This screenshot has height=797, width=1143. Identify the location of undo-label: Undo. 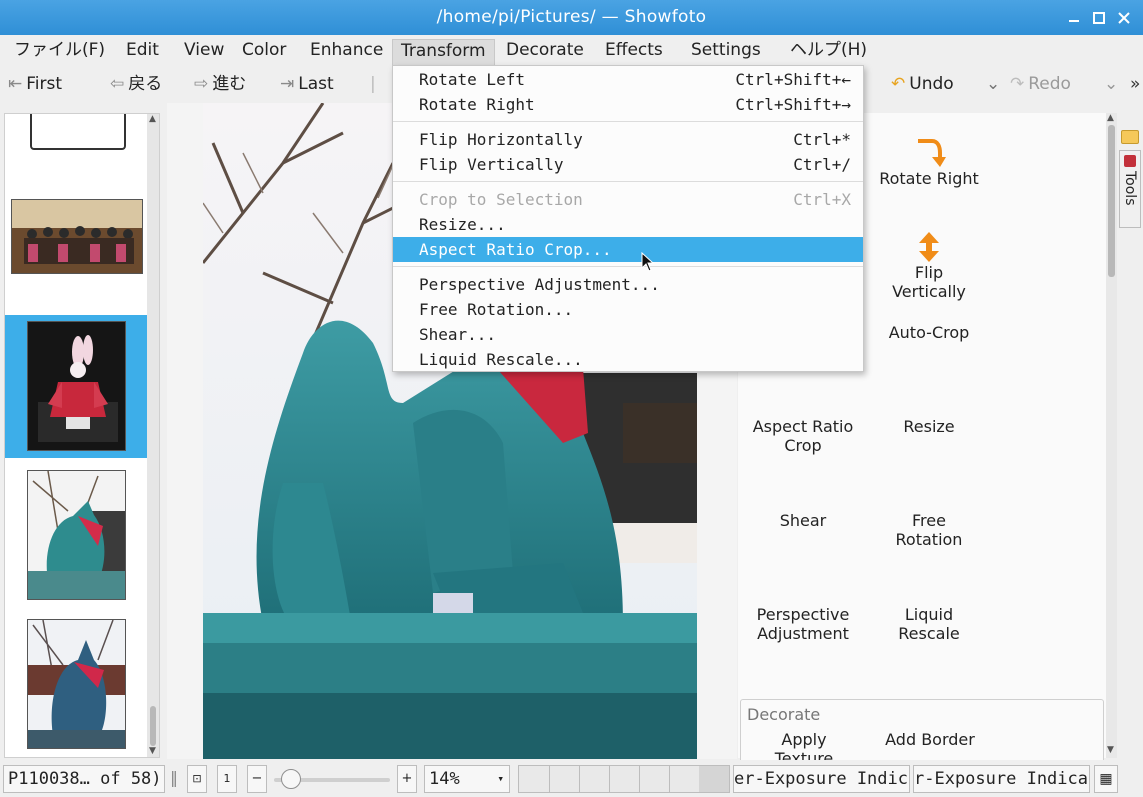
(931, 84).